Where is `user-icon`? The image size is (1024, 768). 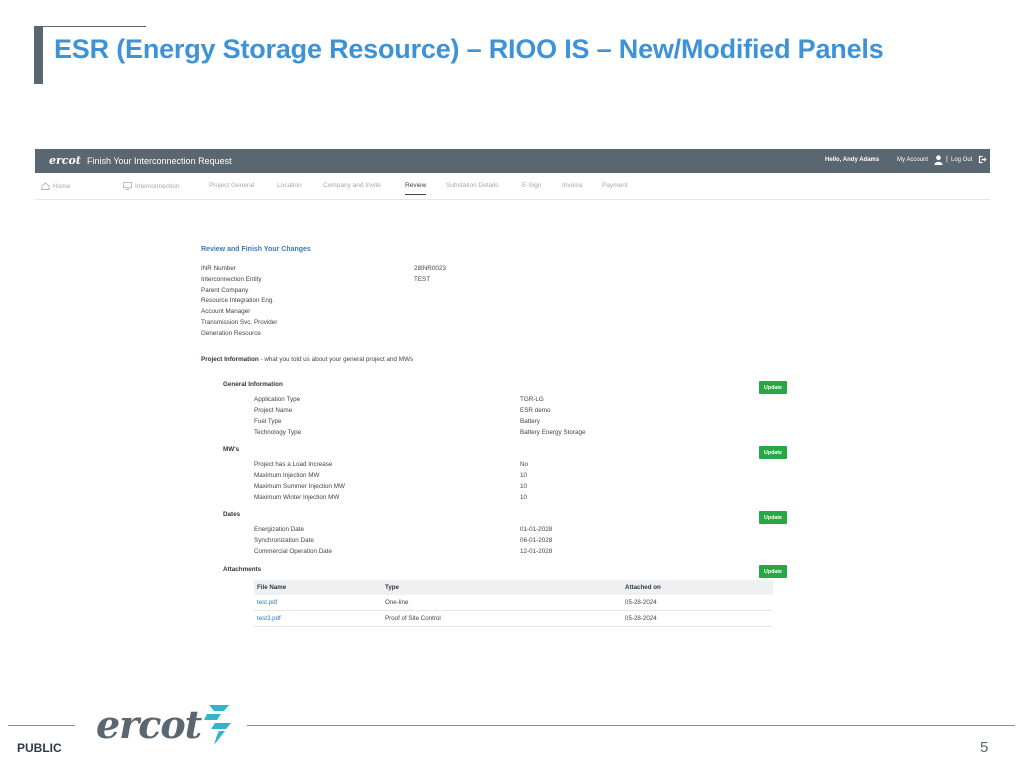 user-icon is located at coordinates (938, 160).